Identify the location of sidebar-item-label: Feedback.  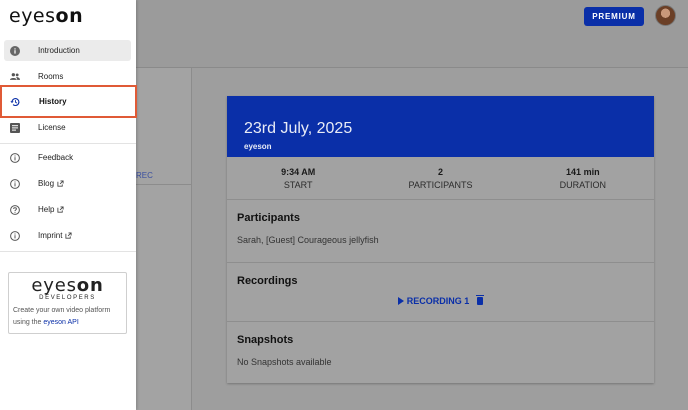
(56, 157).